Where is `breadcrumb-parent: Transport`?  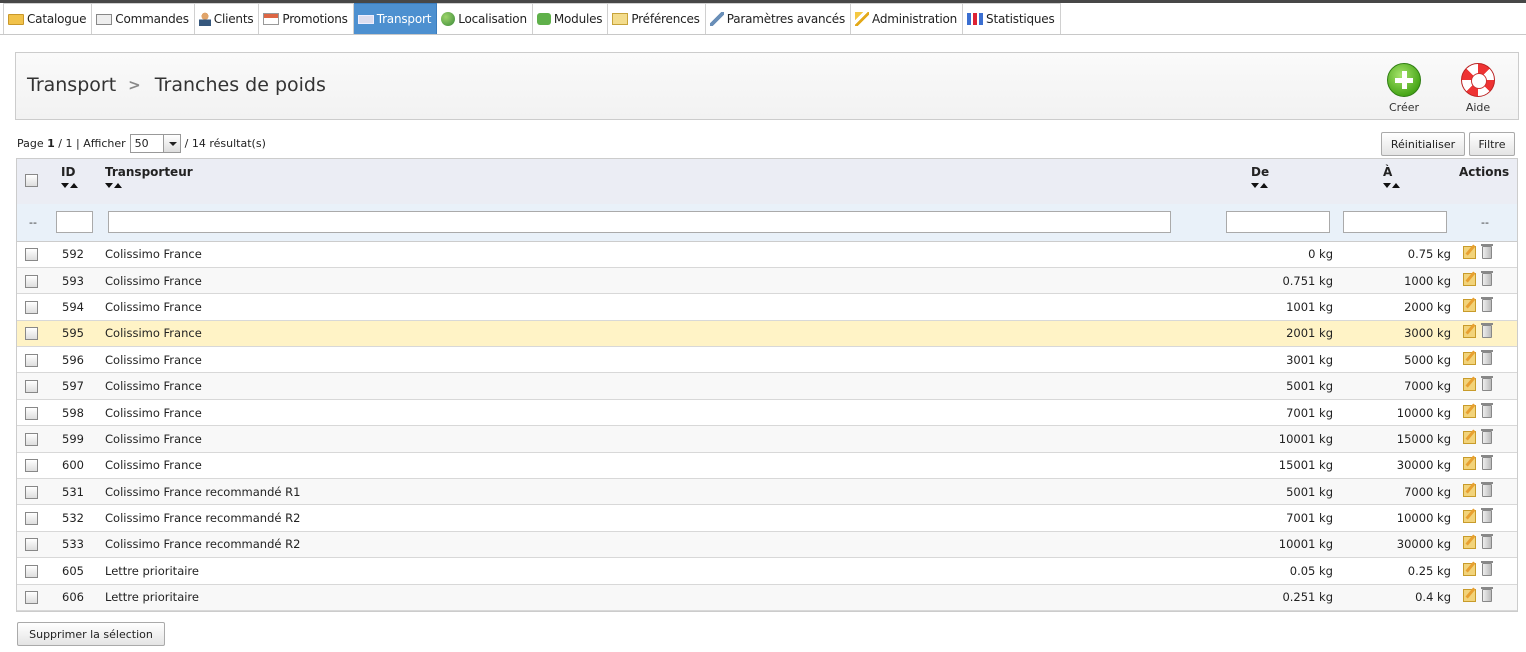
breadcrumb-parent: Transport is located at coordinates (71, 85).